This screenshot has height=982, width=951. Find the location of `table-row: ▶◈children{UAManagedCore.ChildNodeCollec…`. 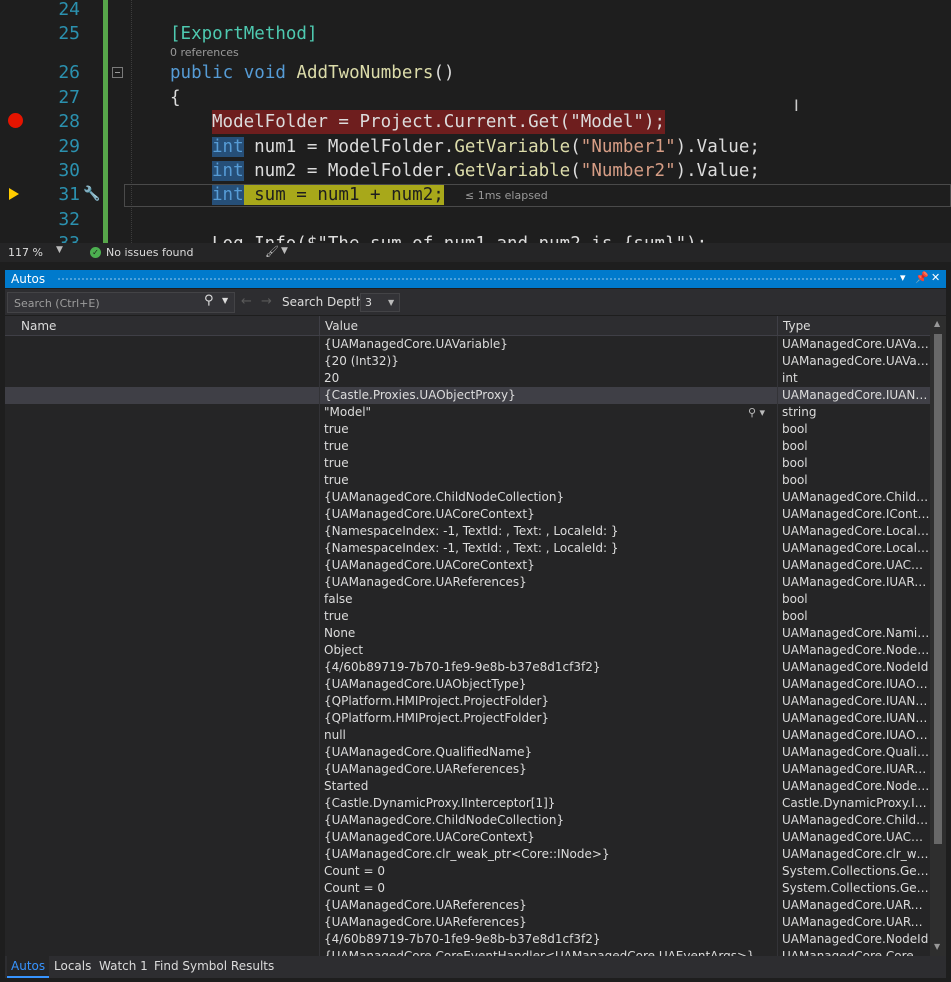

table-row: ▶◈children{UAManagedCore.ChildNodeCollec… is located at coordinates (467, 820).